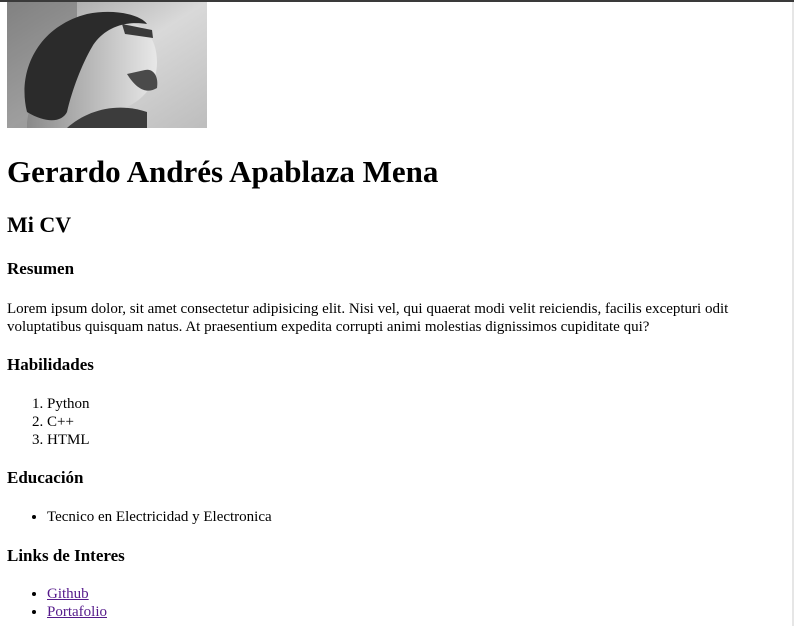 This screenshot has width=794, height=626. I want to click on links-list: Github Portafolio, so click(57, 603).